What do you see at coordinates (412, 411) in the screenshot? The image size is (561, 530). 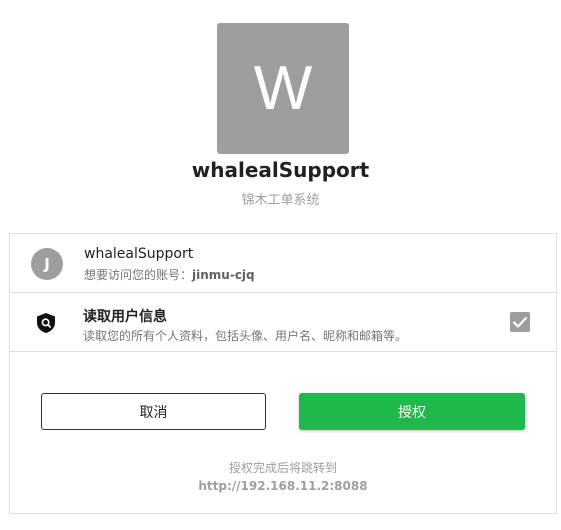 I see `authorize-button: 授权` at bounding box center [412, 411].